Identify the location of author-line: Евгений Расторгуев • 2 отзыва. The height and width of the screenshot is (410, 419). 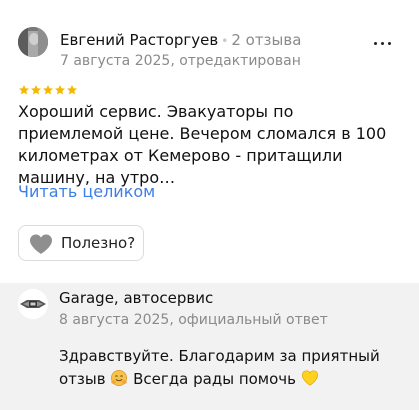
(180, 40).